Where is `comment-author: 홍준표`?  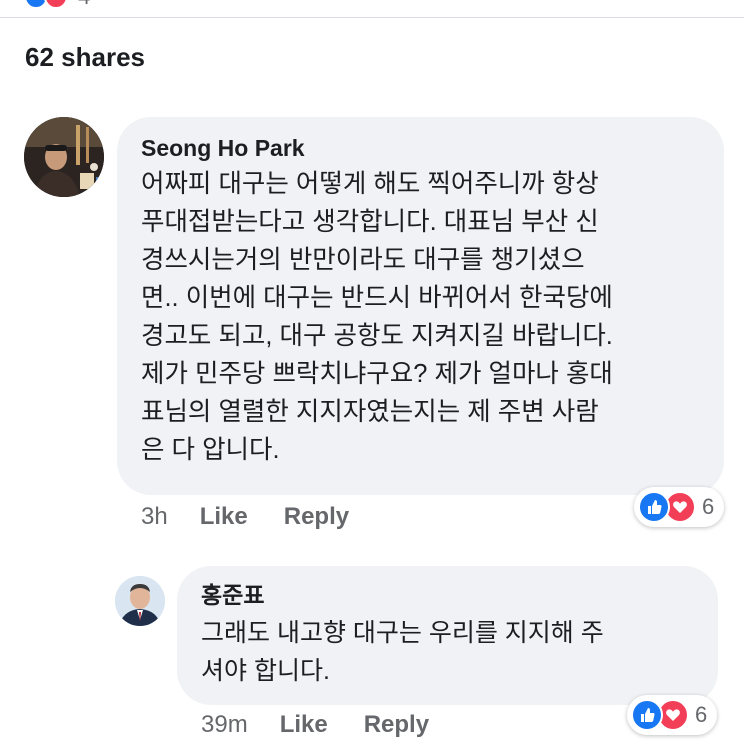 comment-author: 홍준표 is located at coordinates (447, 595).